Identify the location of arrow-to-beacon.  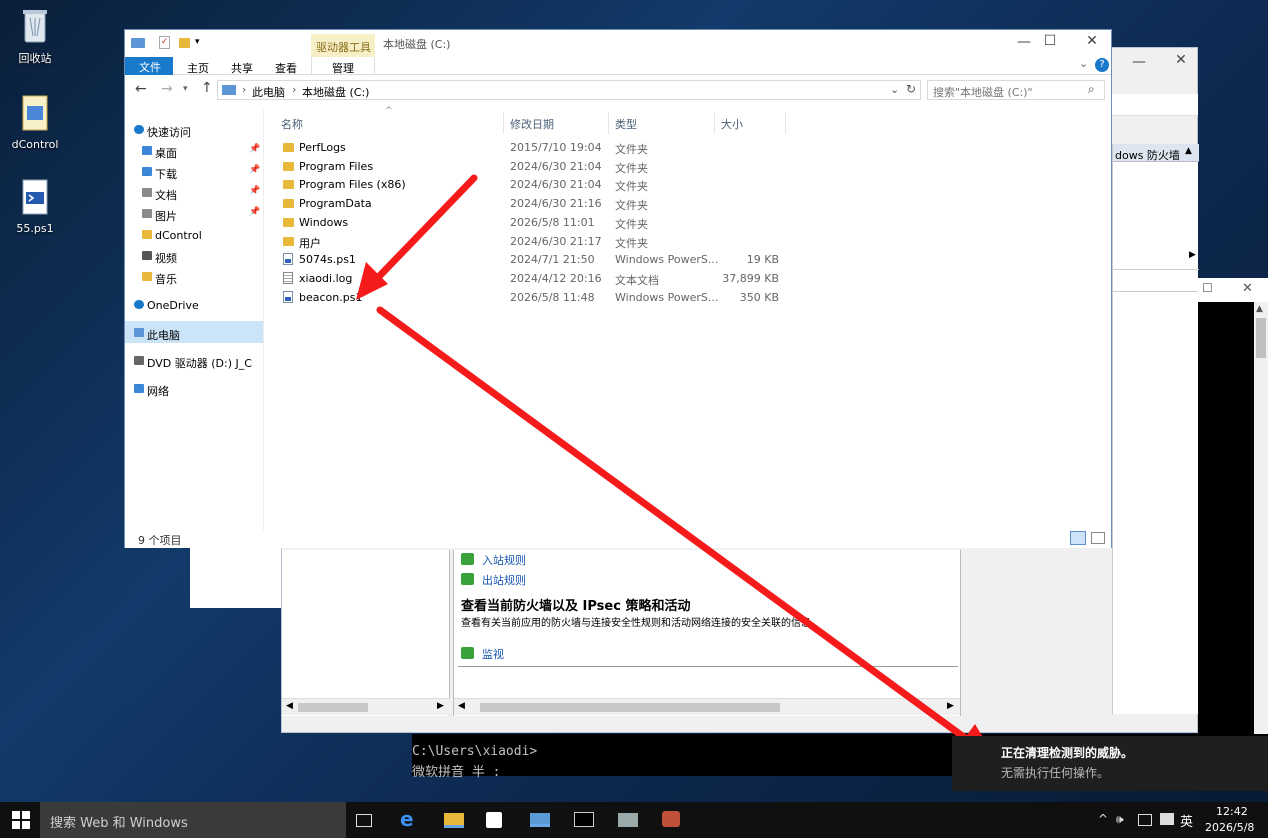
(417, 237).